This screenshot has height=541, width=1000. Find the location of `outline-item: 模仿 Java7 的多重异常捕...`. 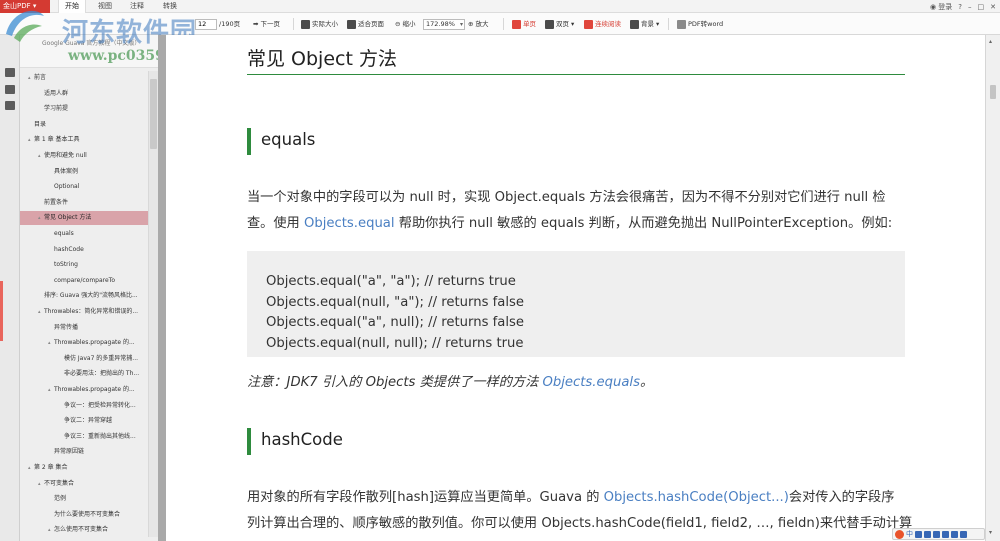

outline-item: 模仿 Java7 的多重异常捕... is located at coordinates (84, 359).